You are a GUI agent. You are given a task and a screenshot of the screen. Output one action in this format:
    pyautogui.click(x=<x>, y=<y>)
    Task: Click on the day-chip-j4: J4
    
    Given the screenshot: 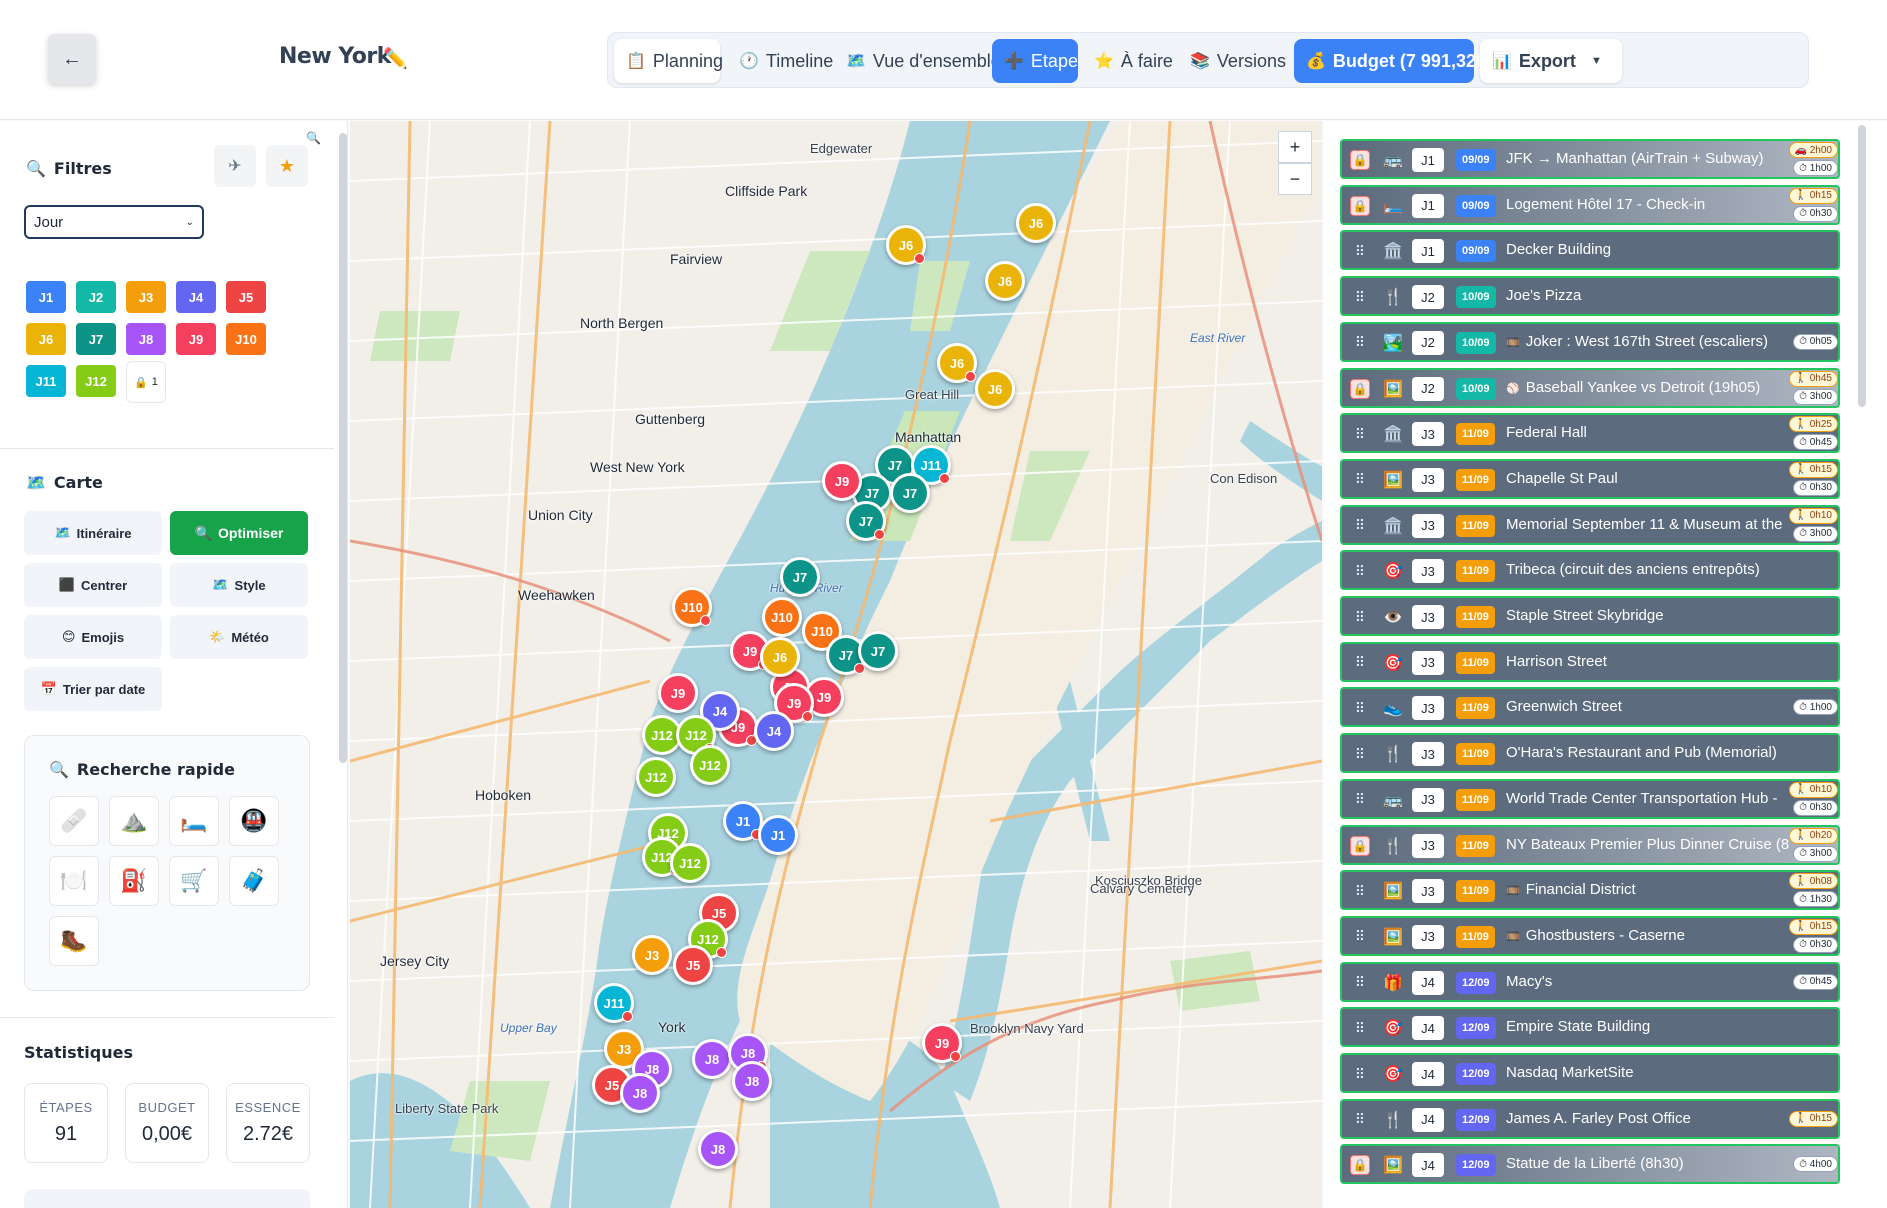 What is the action you would take?
    pyautogui.click(x=196, y=297)
    